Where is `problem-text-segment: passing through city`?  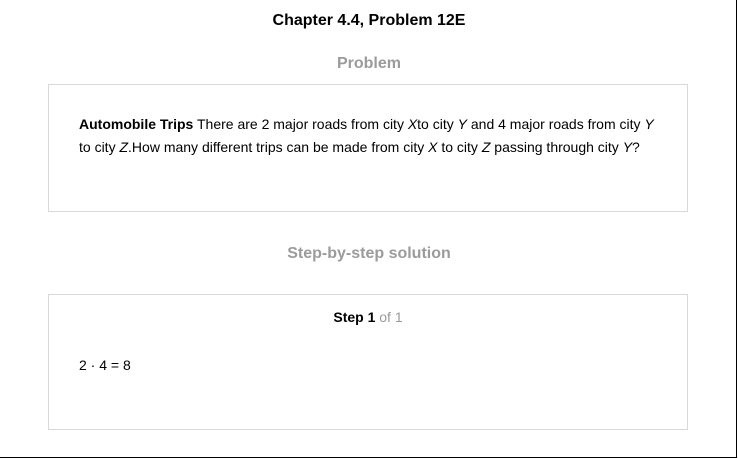 problem-text-segment: passing through city is located at coordinates (556, 146).